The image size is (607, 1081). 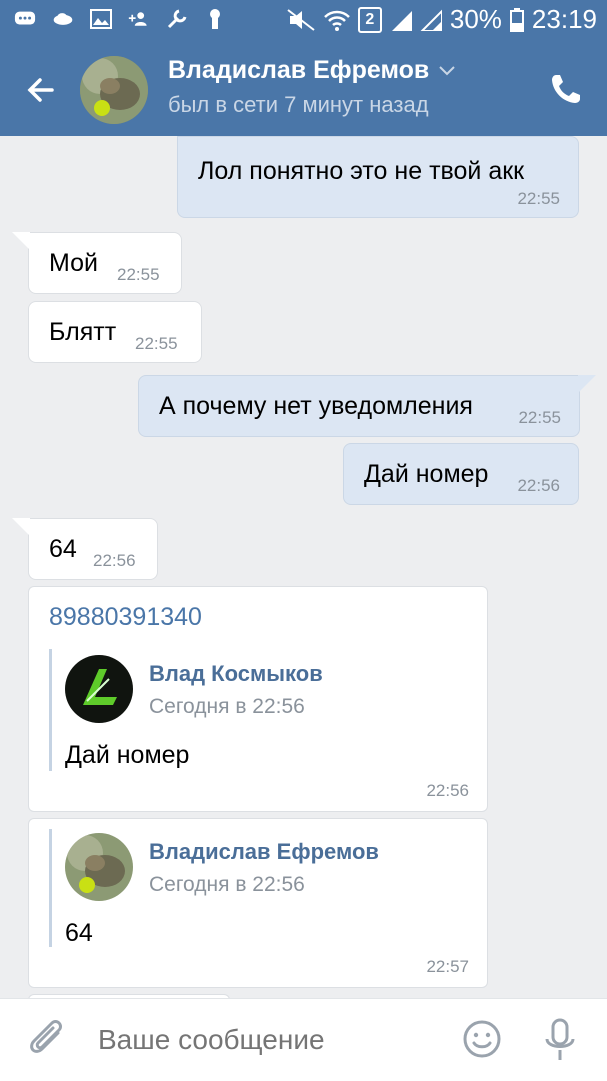 I want to click on message-text: Лол понятно это не твой акк, so click(x=361, y=171).